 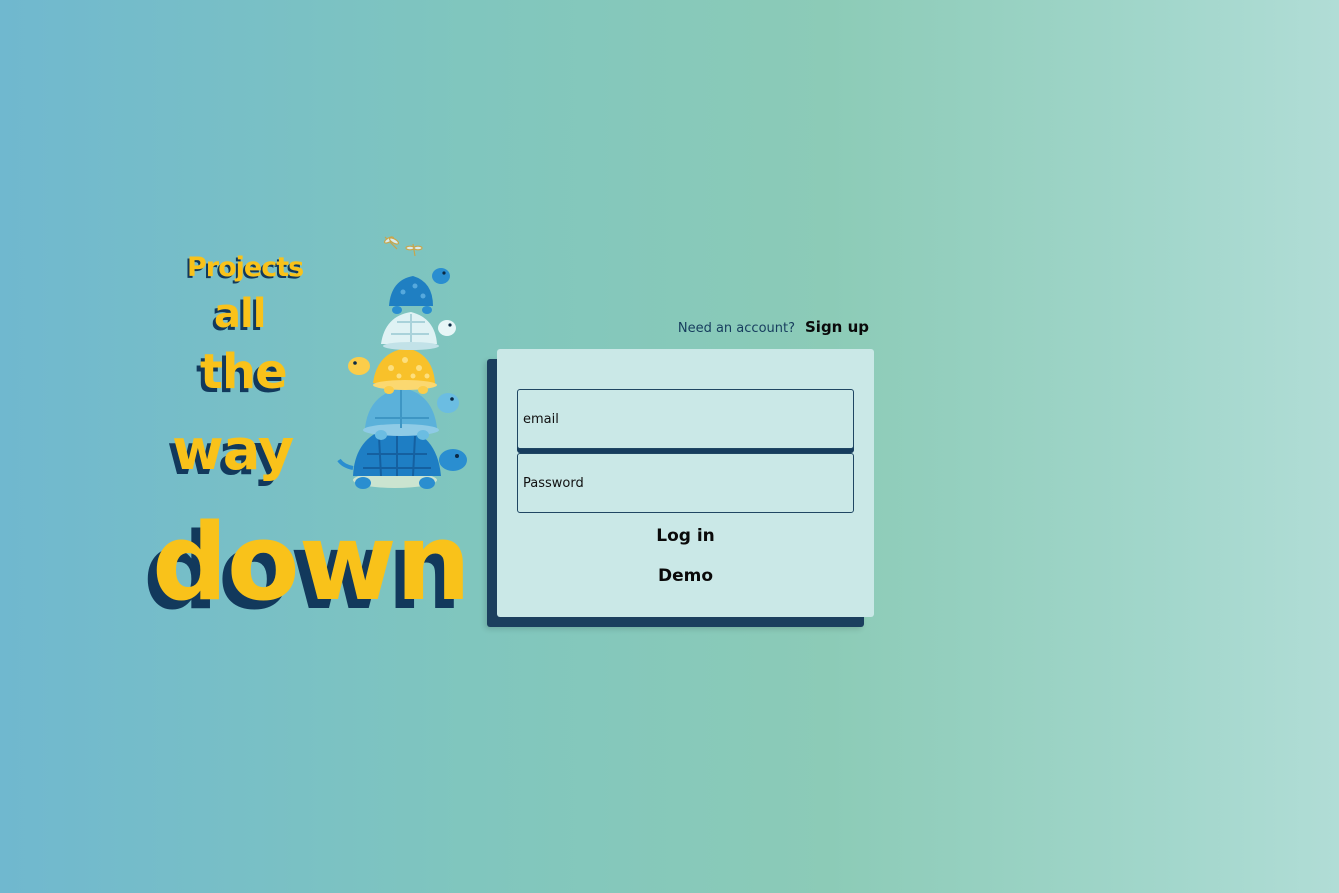 I want to click on login-card: Log in Demo, so click(x=685, y=483).